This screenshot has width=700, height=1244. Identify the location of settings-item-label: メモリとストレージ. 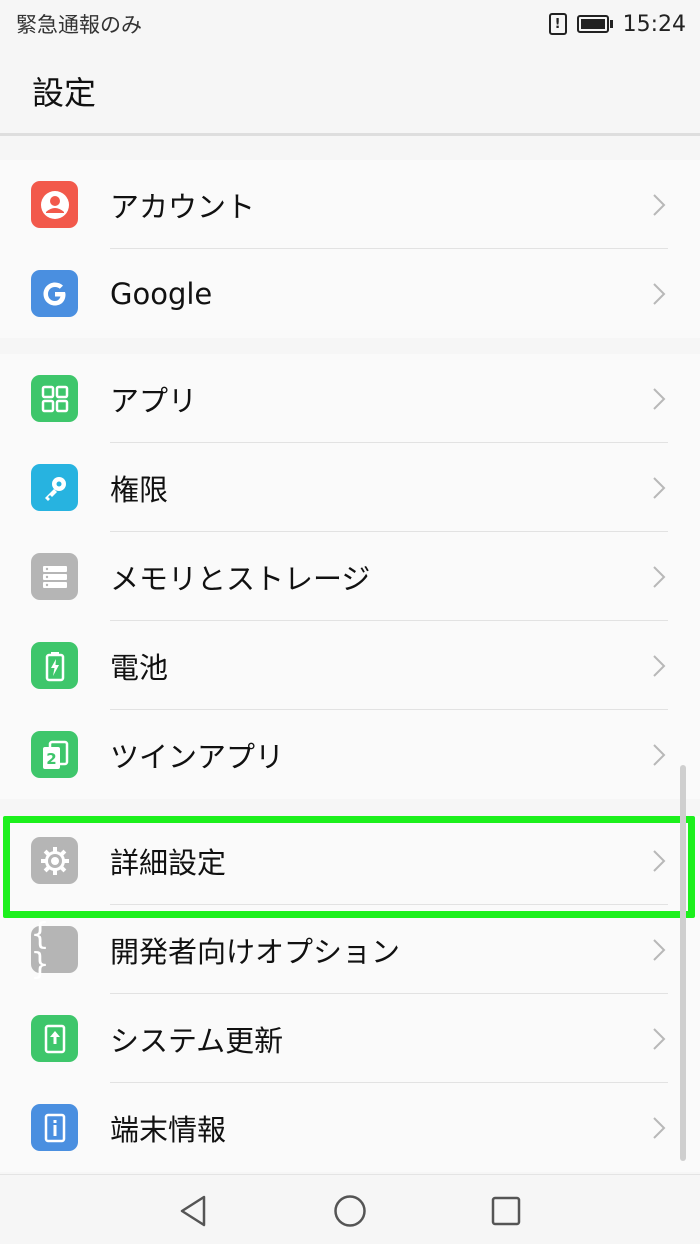
(240, 578).